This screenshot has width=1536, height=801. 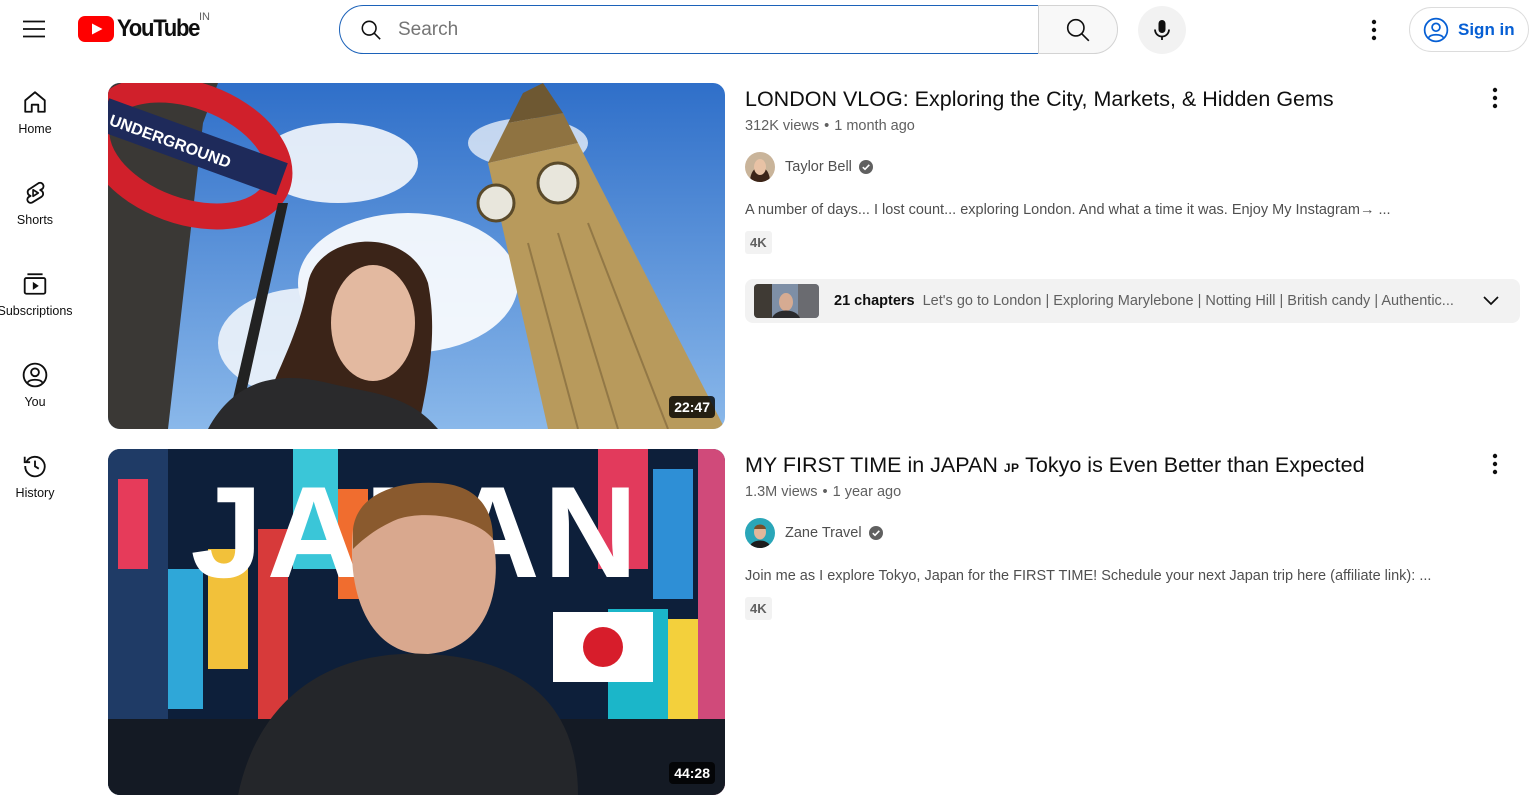 What do you see at coordinates (35, 115) in the screenshot?
I see `sidebar-item-home: Home` at bounding box center [35, 115].